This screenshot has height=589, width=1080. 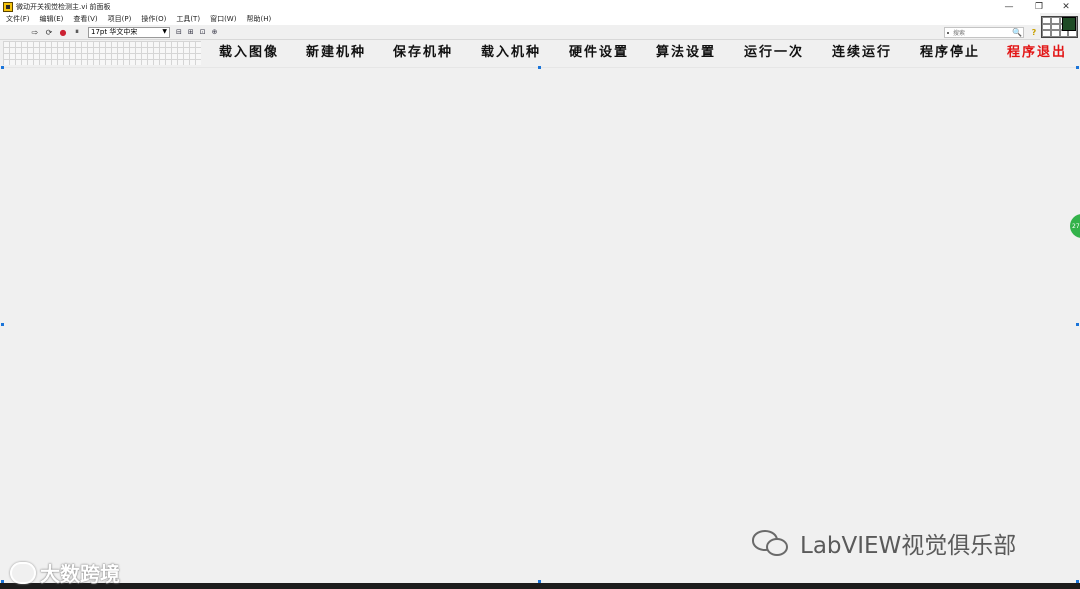 What do you see at coordinates (540, 586) in the screenshot?
I see `taskbar-strip` at bounding box center [540, 586].